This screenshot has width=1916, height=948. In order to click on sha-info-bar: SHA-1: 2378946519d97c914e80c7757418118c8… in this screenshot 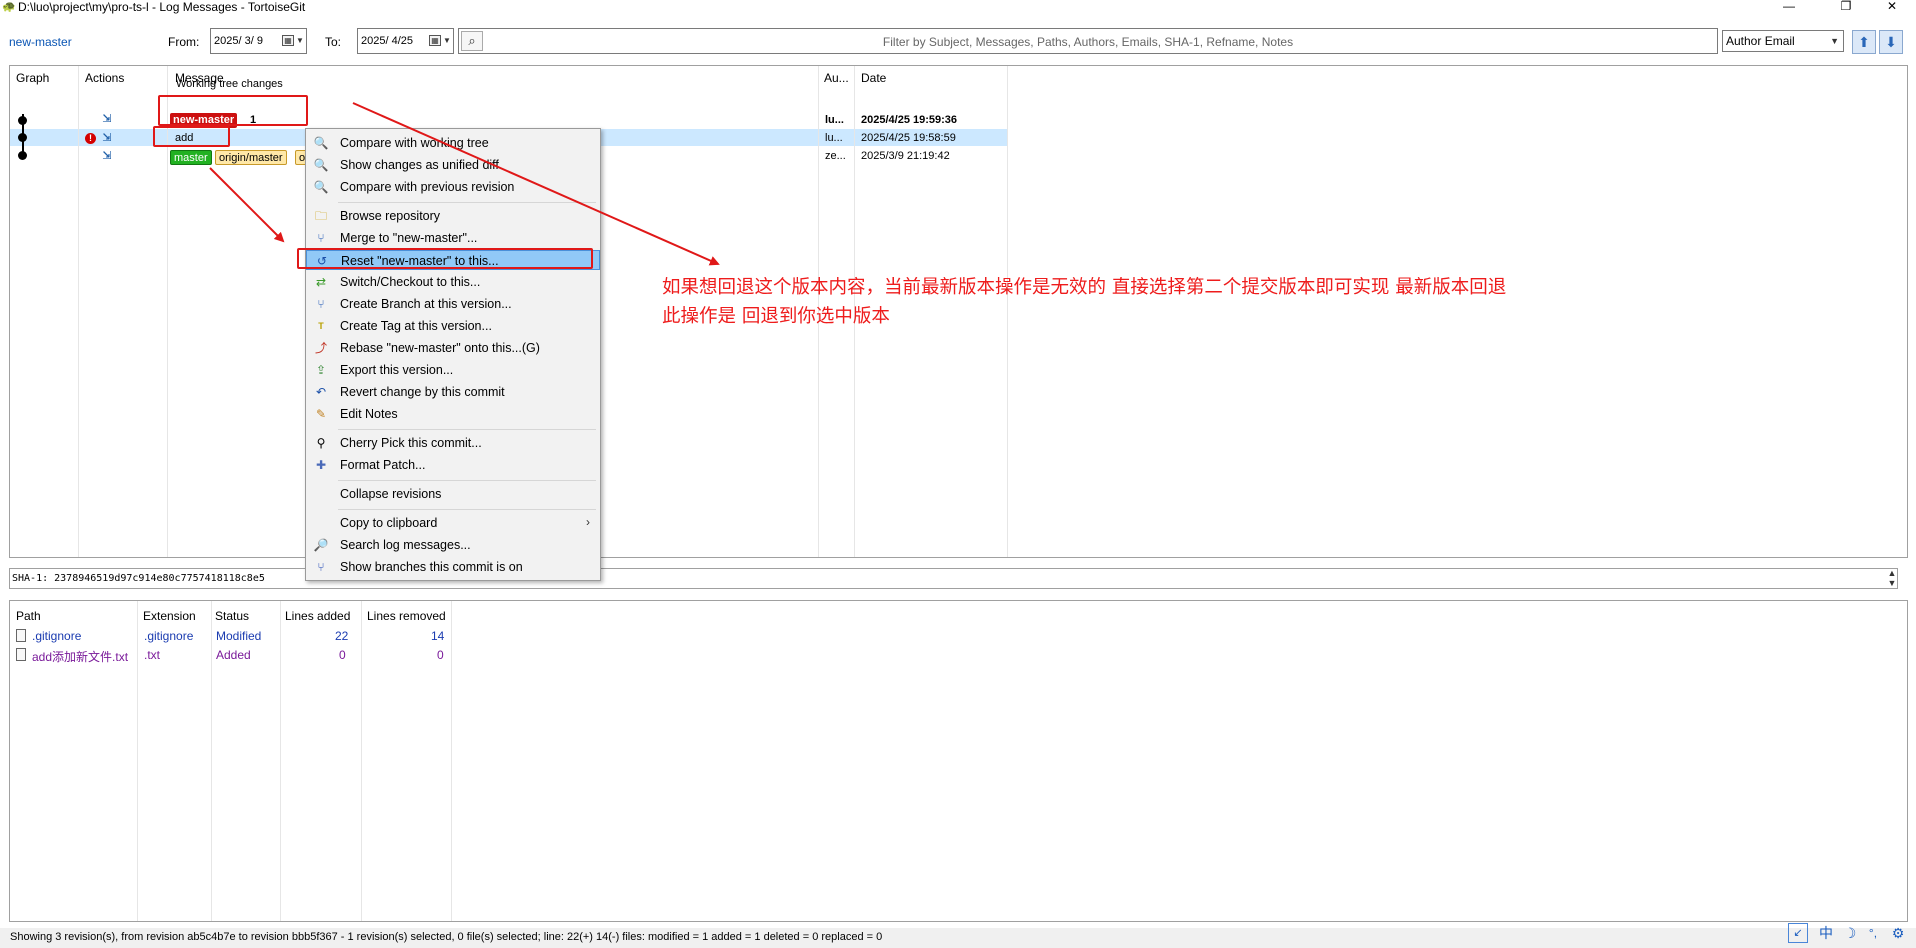, I will do `click(953, 578)`.